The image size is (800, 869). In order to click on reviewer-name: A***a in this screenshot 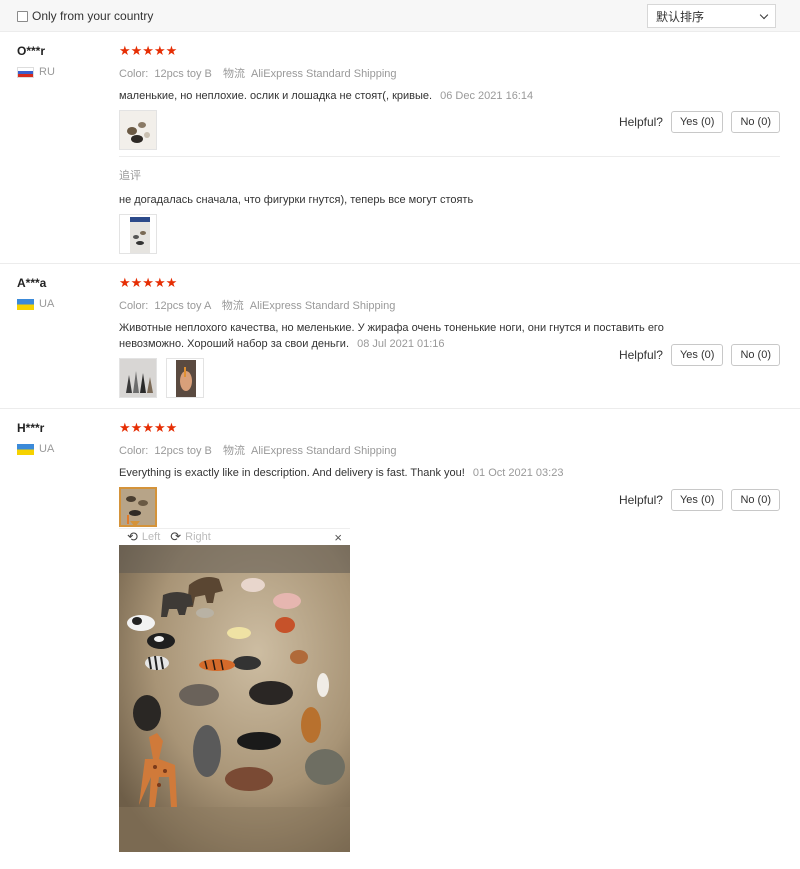, I will do `click(32, 283)`.